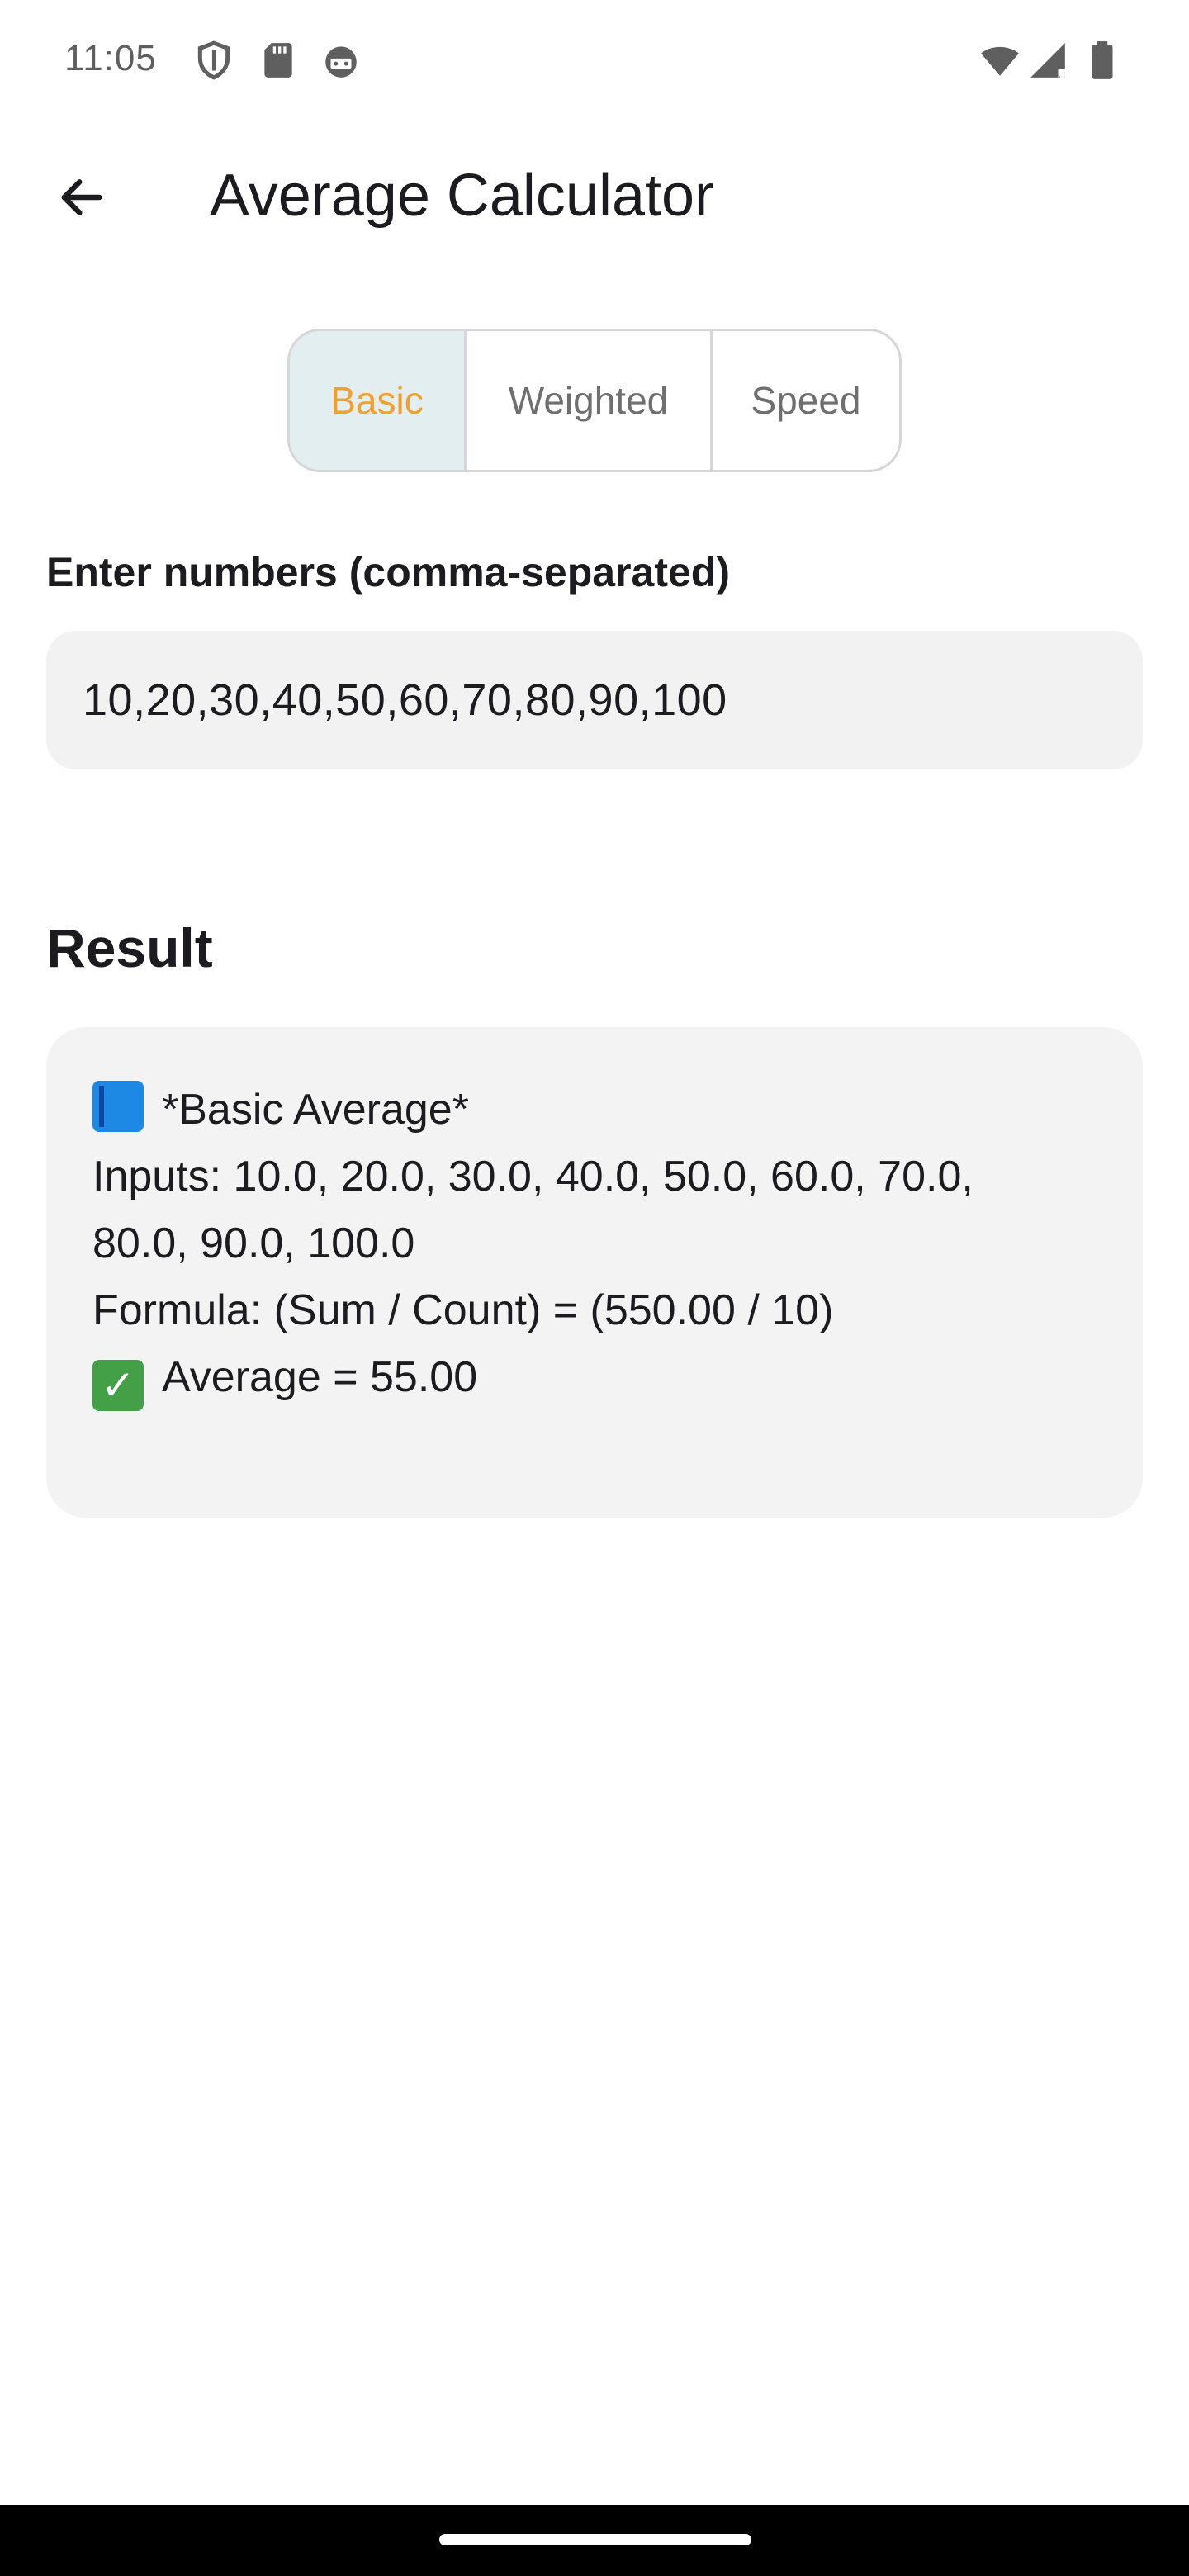  What do you see at coordinates (590, 400) in the screenshot?
I see `tab-weighted: Weighted` at bounding box center [590, 400].